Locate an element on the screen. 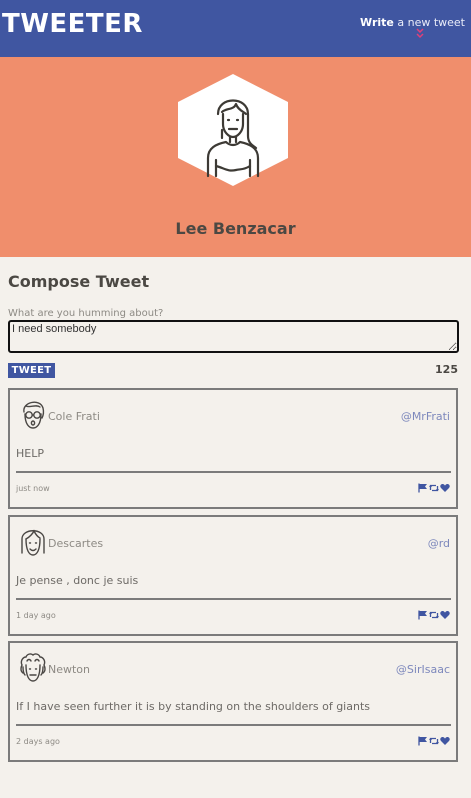 This screenshot has height=798, width=471. compose-title: Compose Tweet is located at coordinates (79, 281).